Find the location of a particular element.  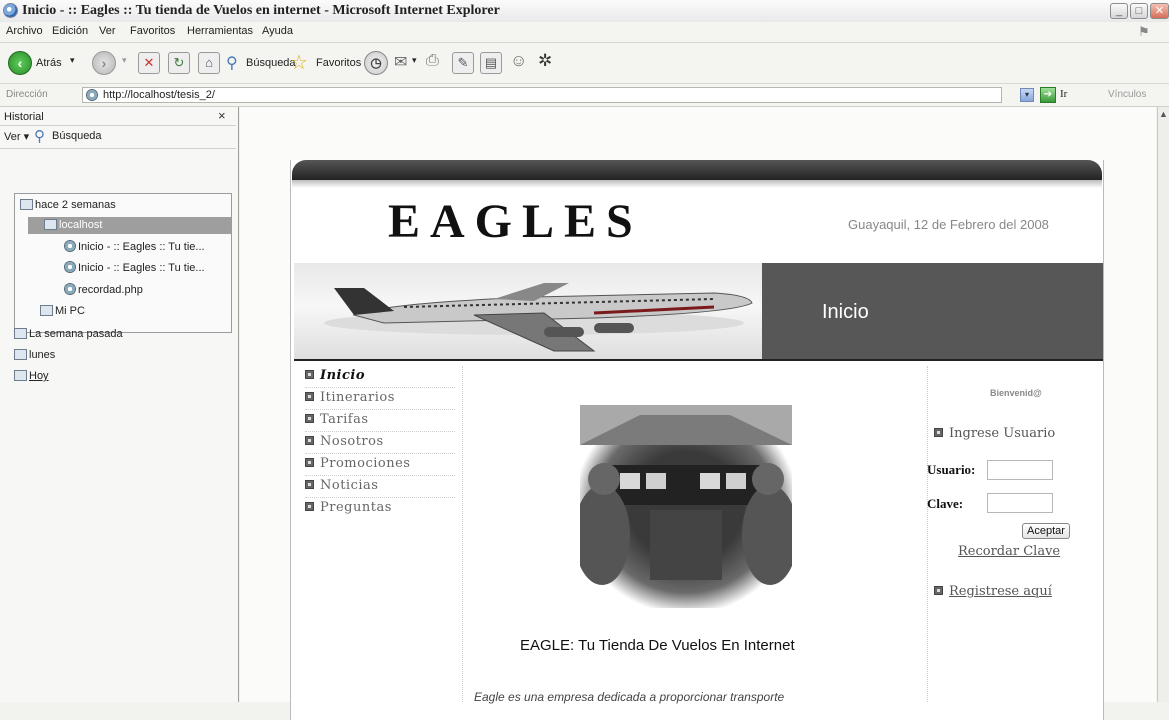

edit-icon: ✎ is located at coordinates (463, 63).